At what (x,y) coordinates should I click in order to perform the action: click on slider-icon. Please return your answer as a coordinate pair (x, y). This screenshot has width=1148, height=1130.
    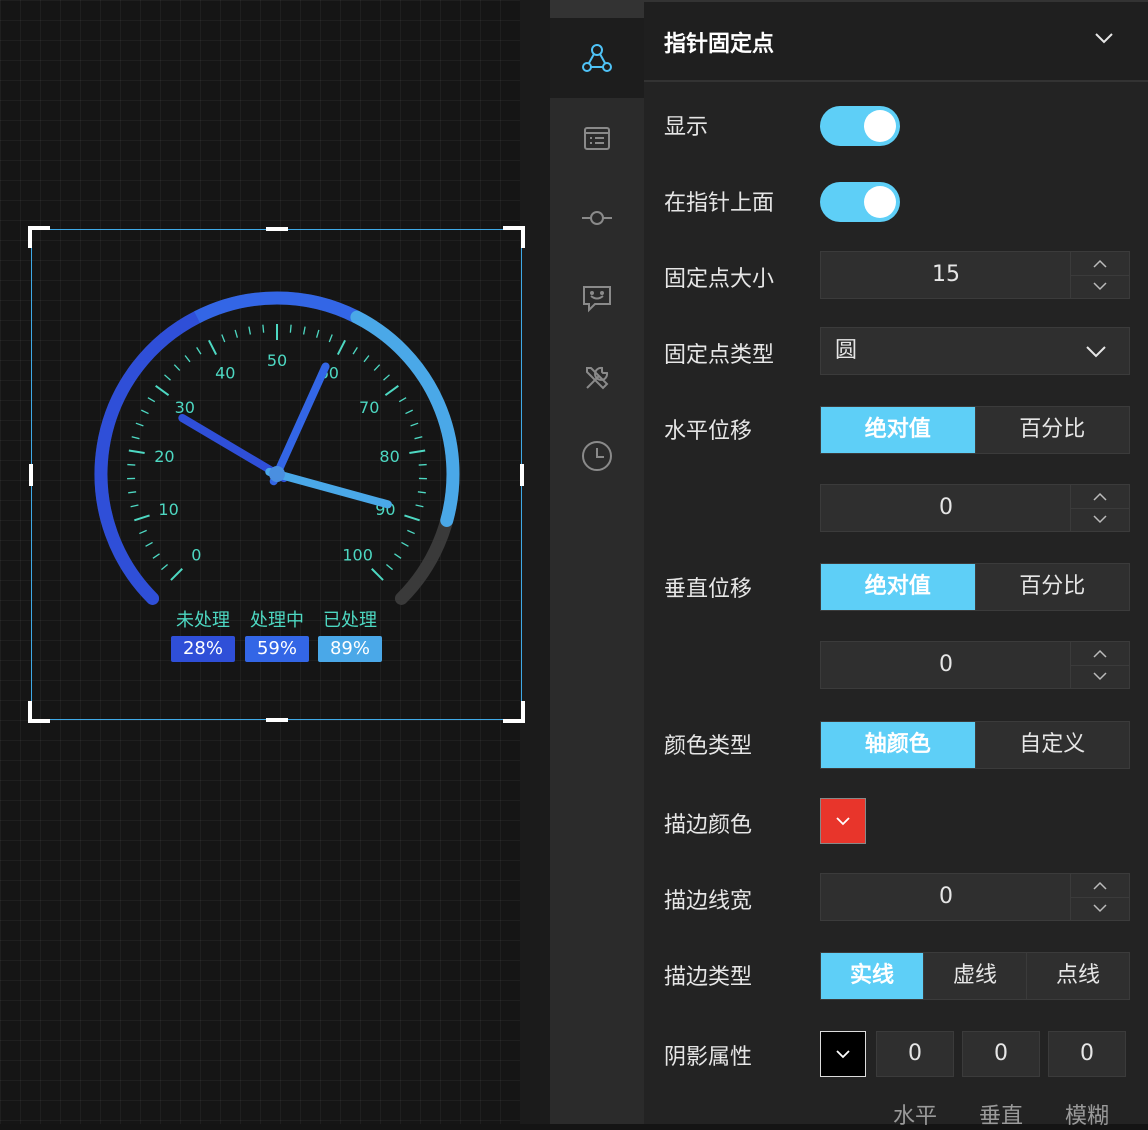
    Looking at the image, I should click on (597, 218).